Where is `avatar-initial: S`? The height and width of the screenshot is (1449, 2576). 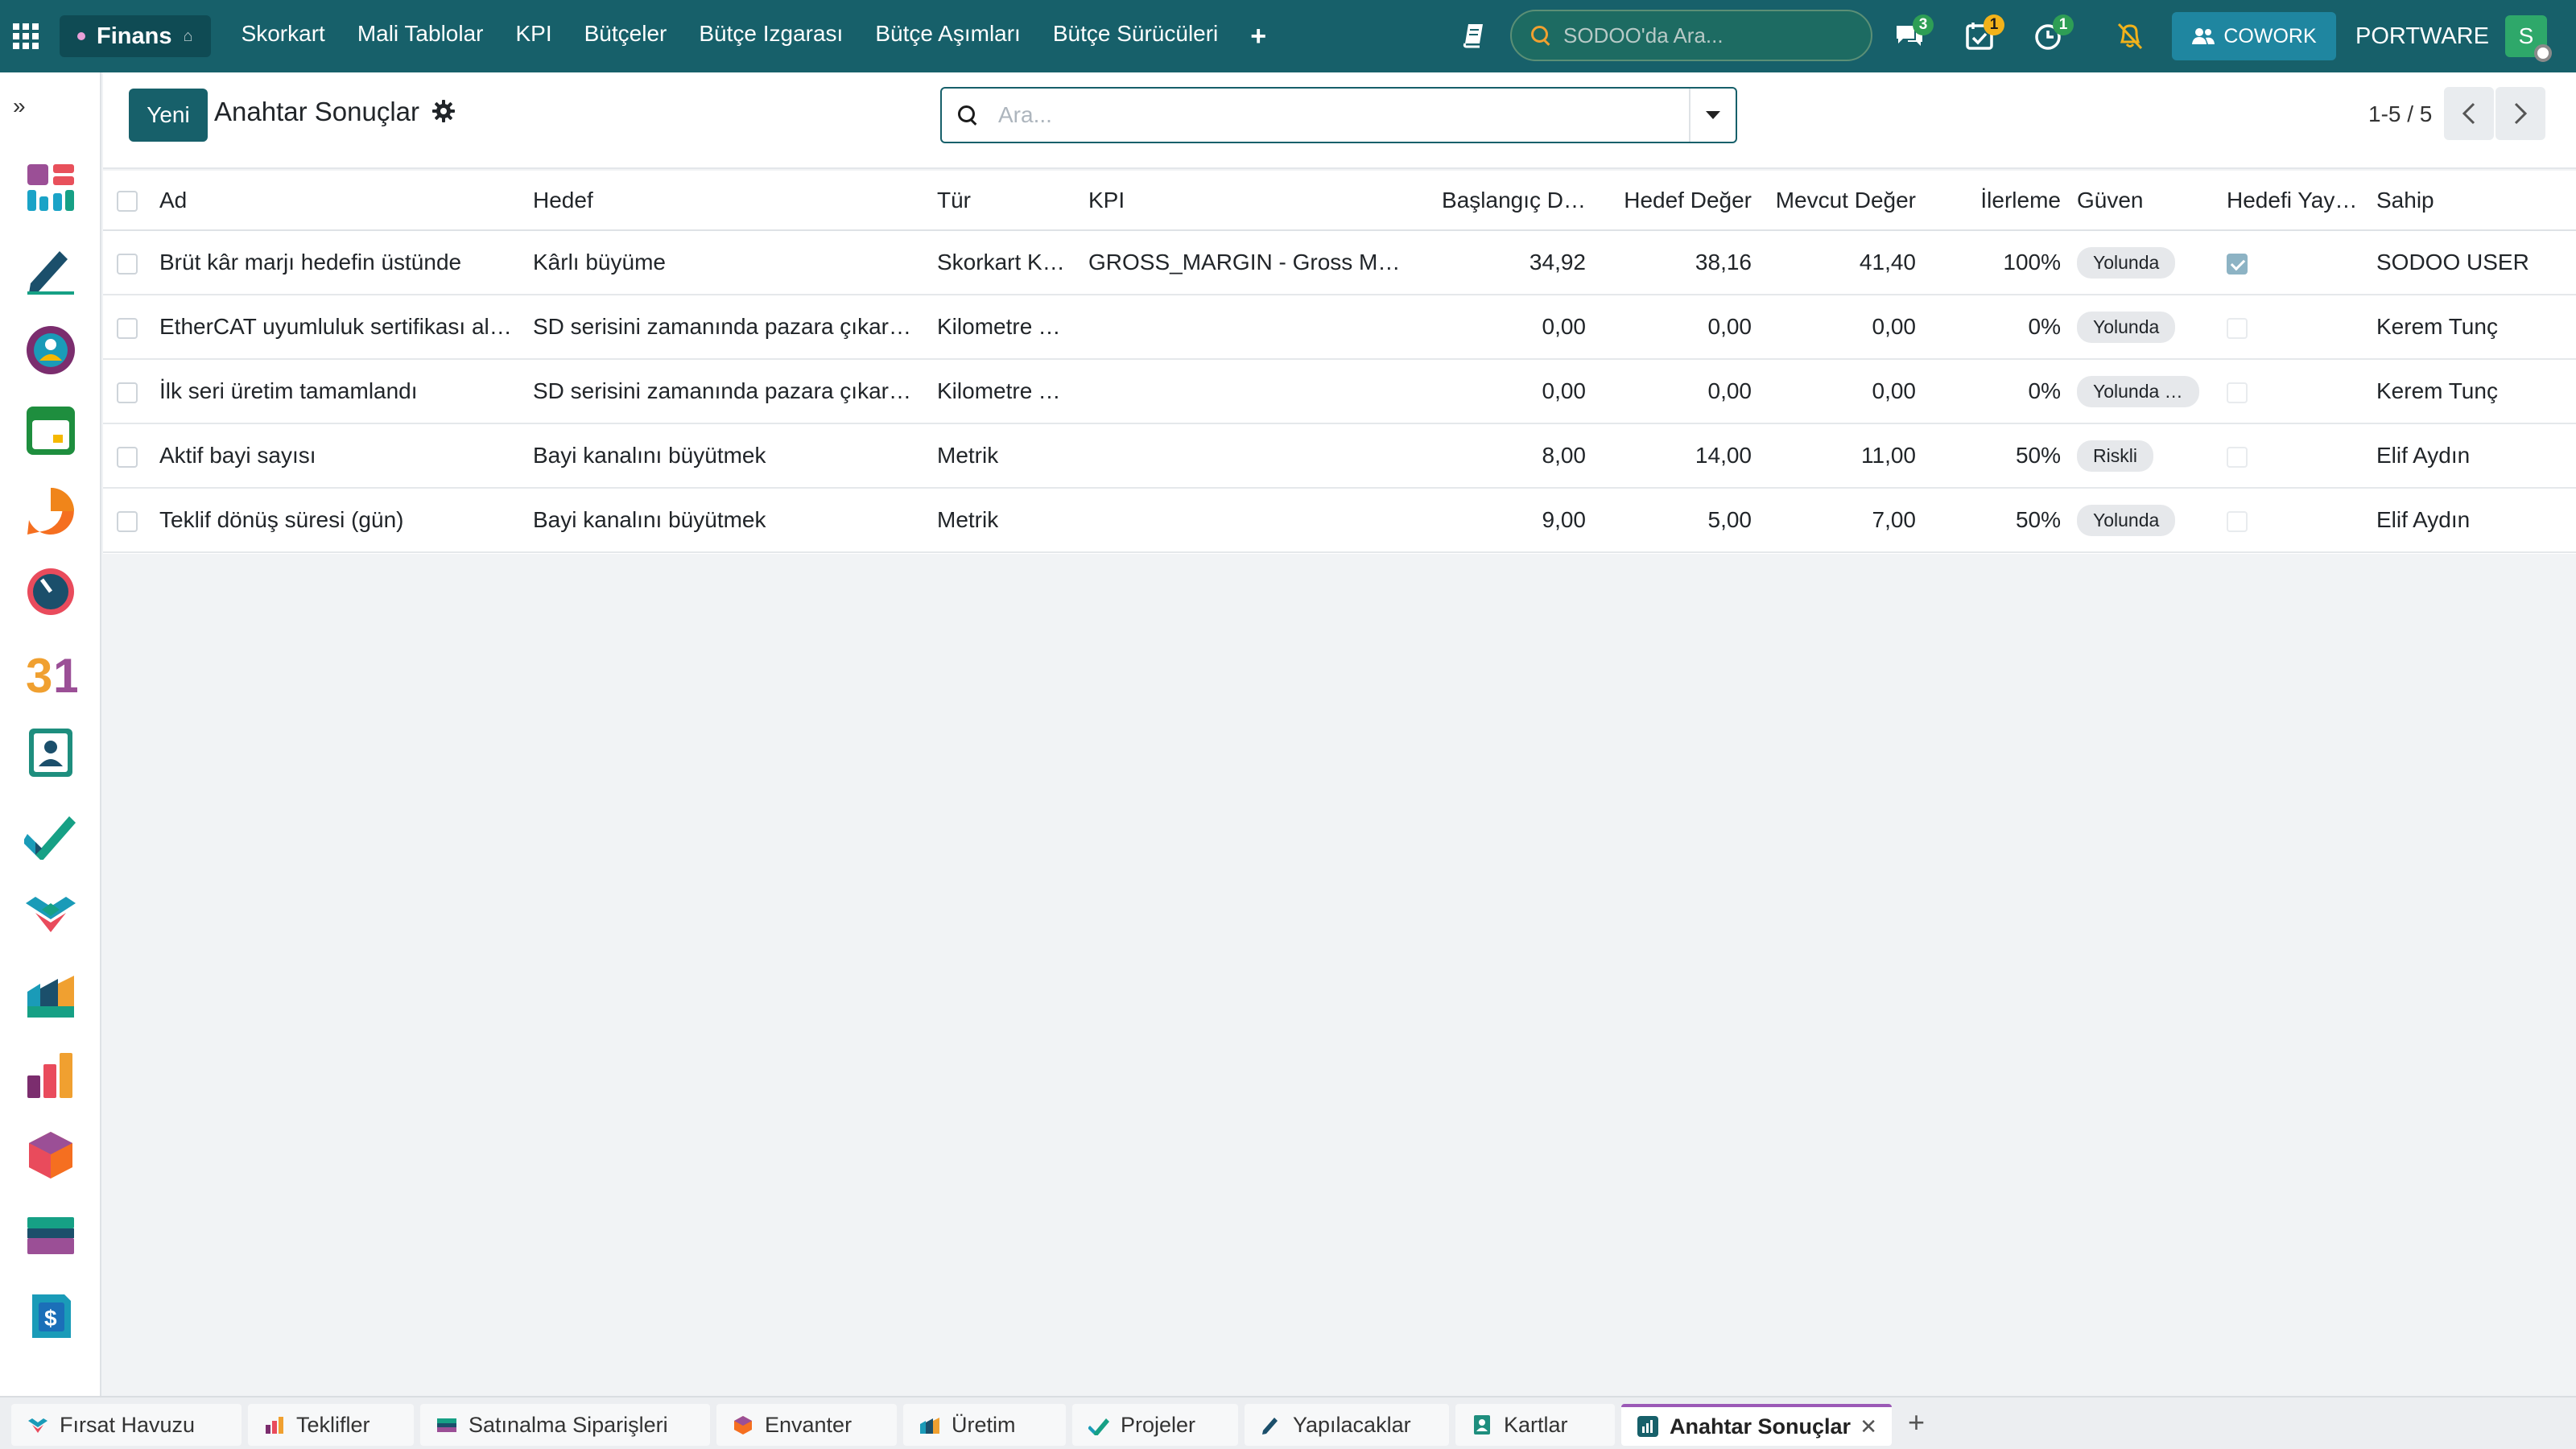 avatar-initial: S is located at coordinates (2526, 35).